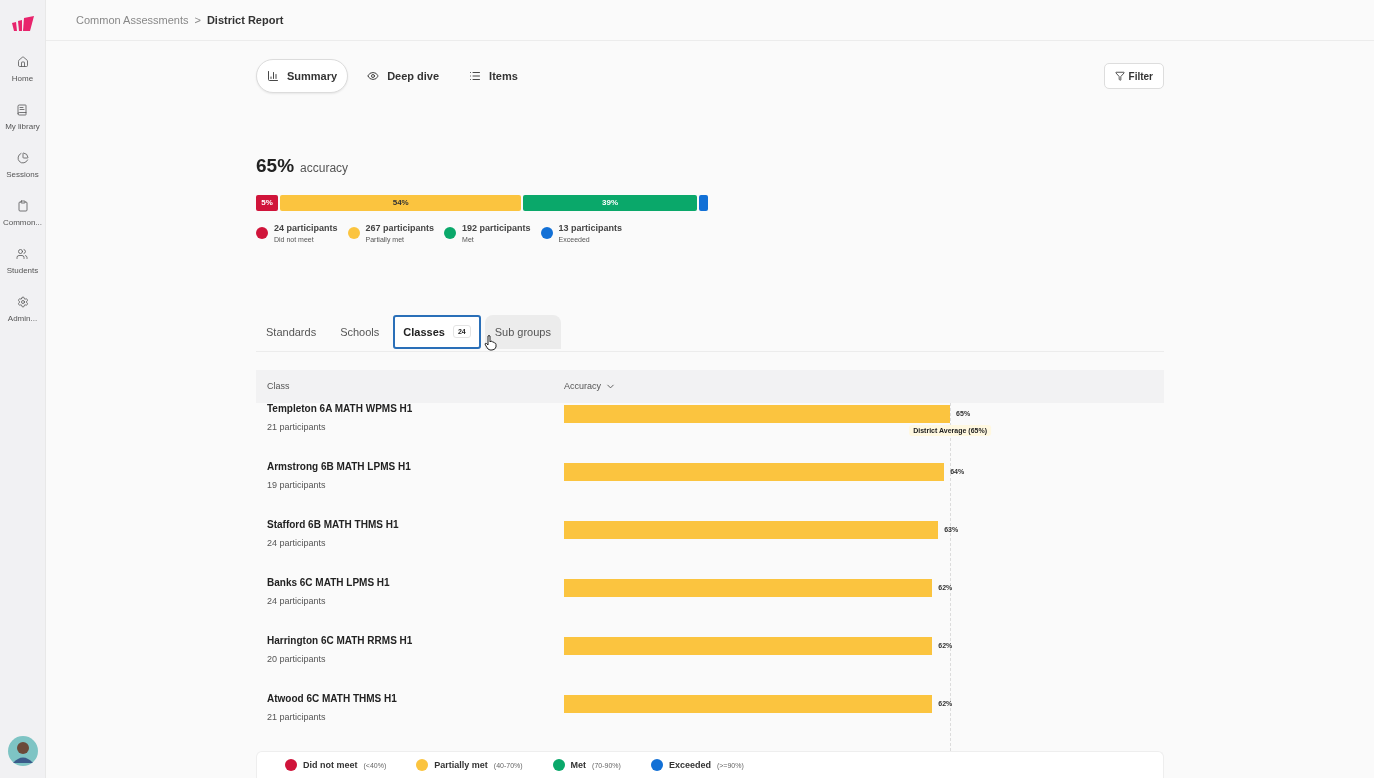  I want to click on distribution-segment: 54%, so click(401, 203).